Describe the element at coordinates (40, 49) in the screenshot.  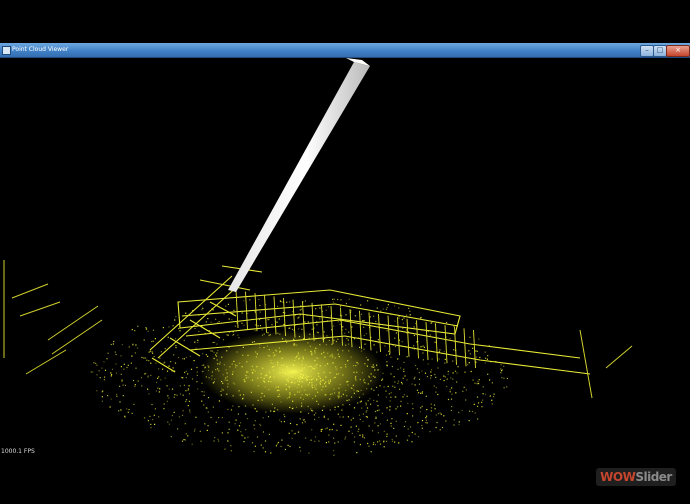
I see `window-title: Point Cloud Viewer` at that location.